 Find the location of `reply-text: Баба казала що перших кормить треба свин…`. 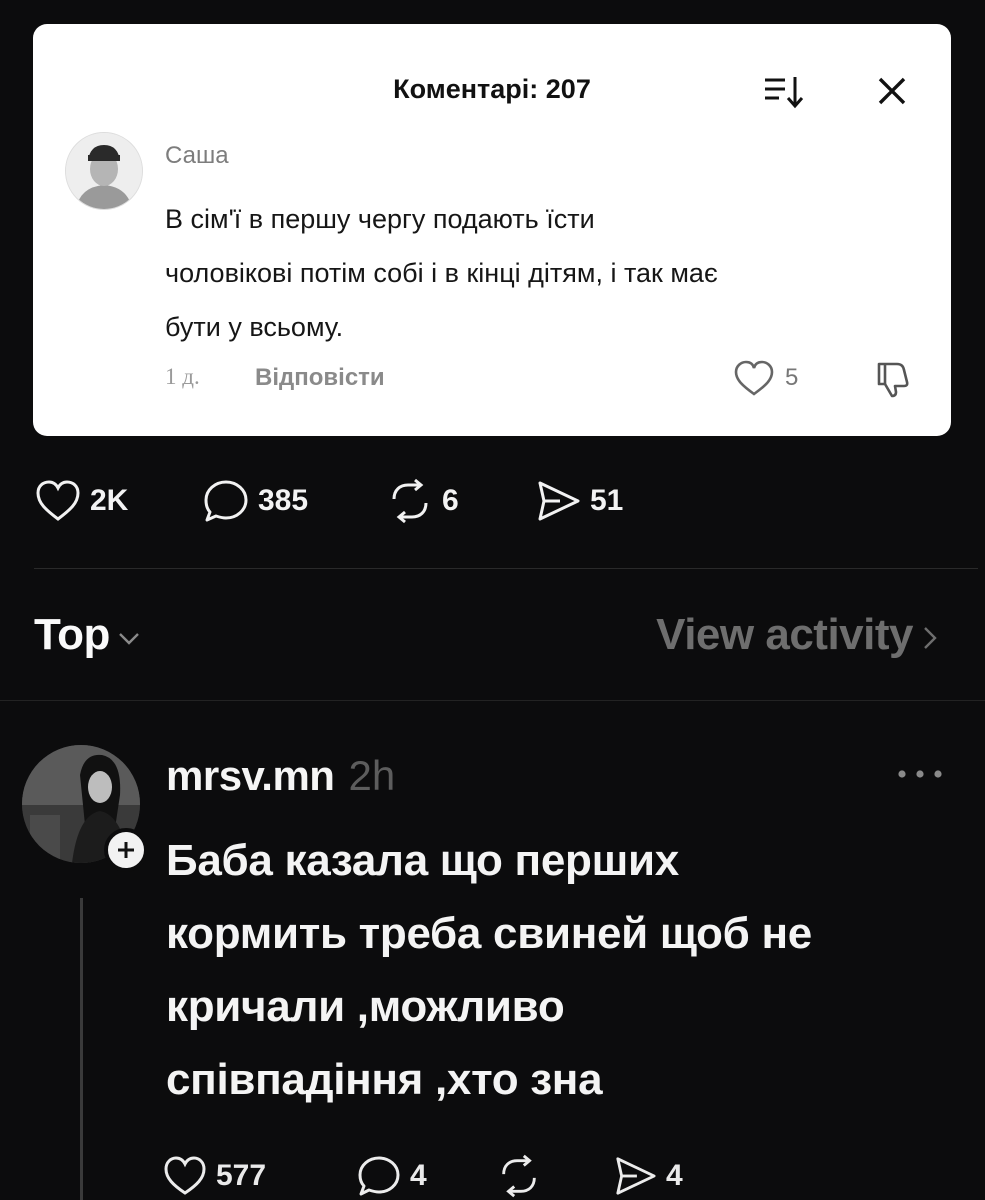

reply-text: Баба казала що перших кормить треба свин… is located at coordinates (489, 970).